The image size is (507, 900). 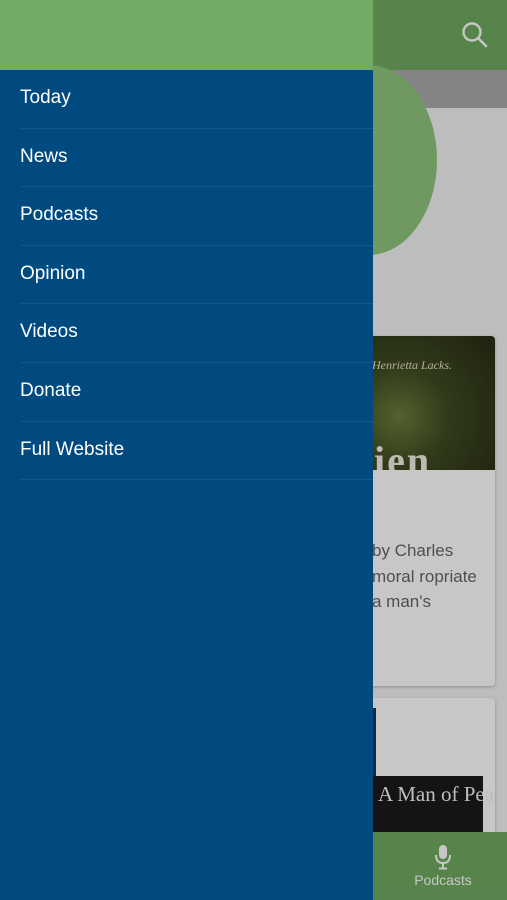 I want to click on menu-item-label: Podcasts, so click(x=59, y=215).